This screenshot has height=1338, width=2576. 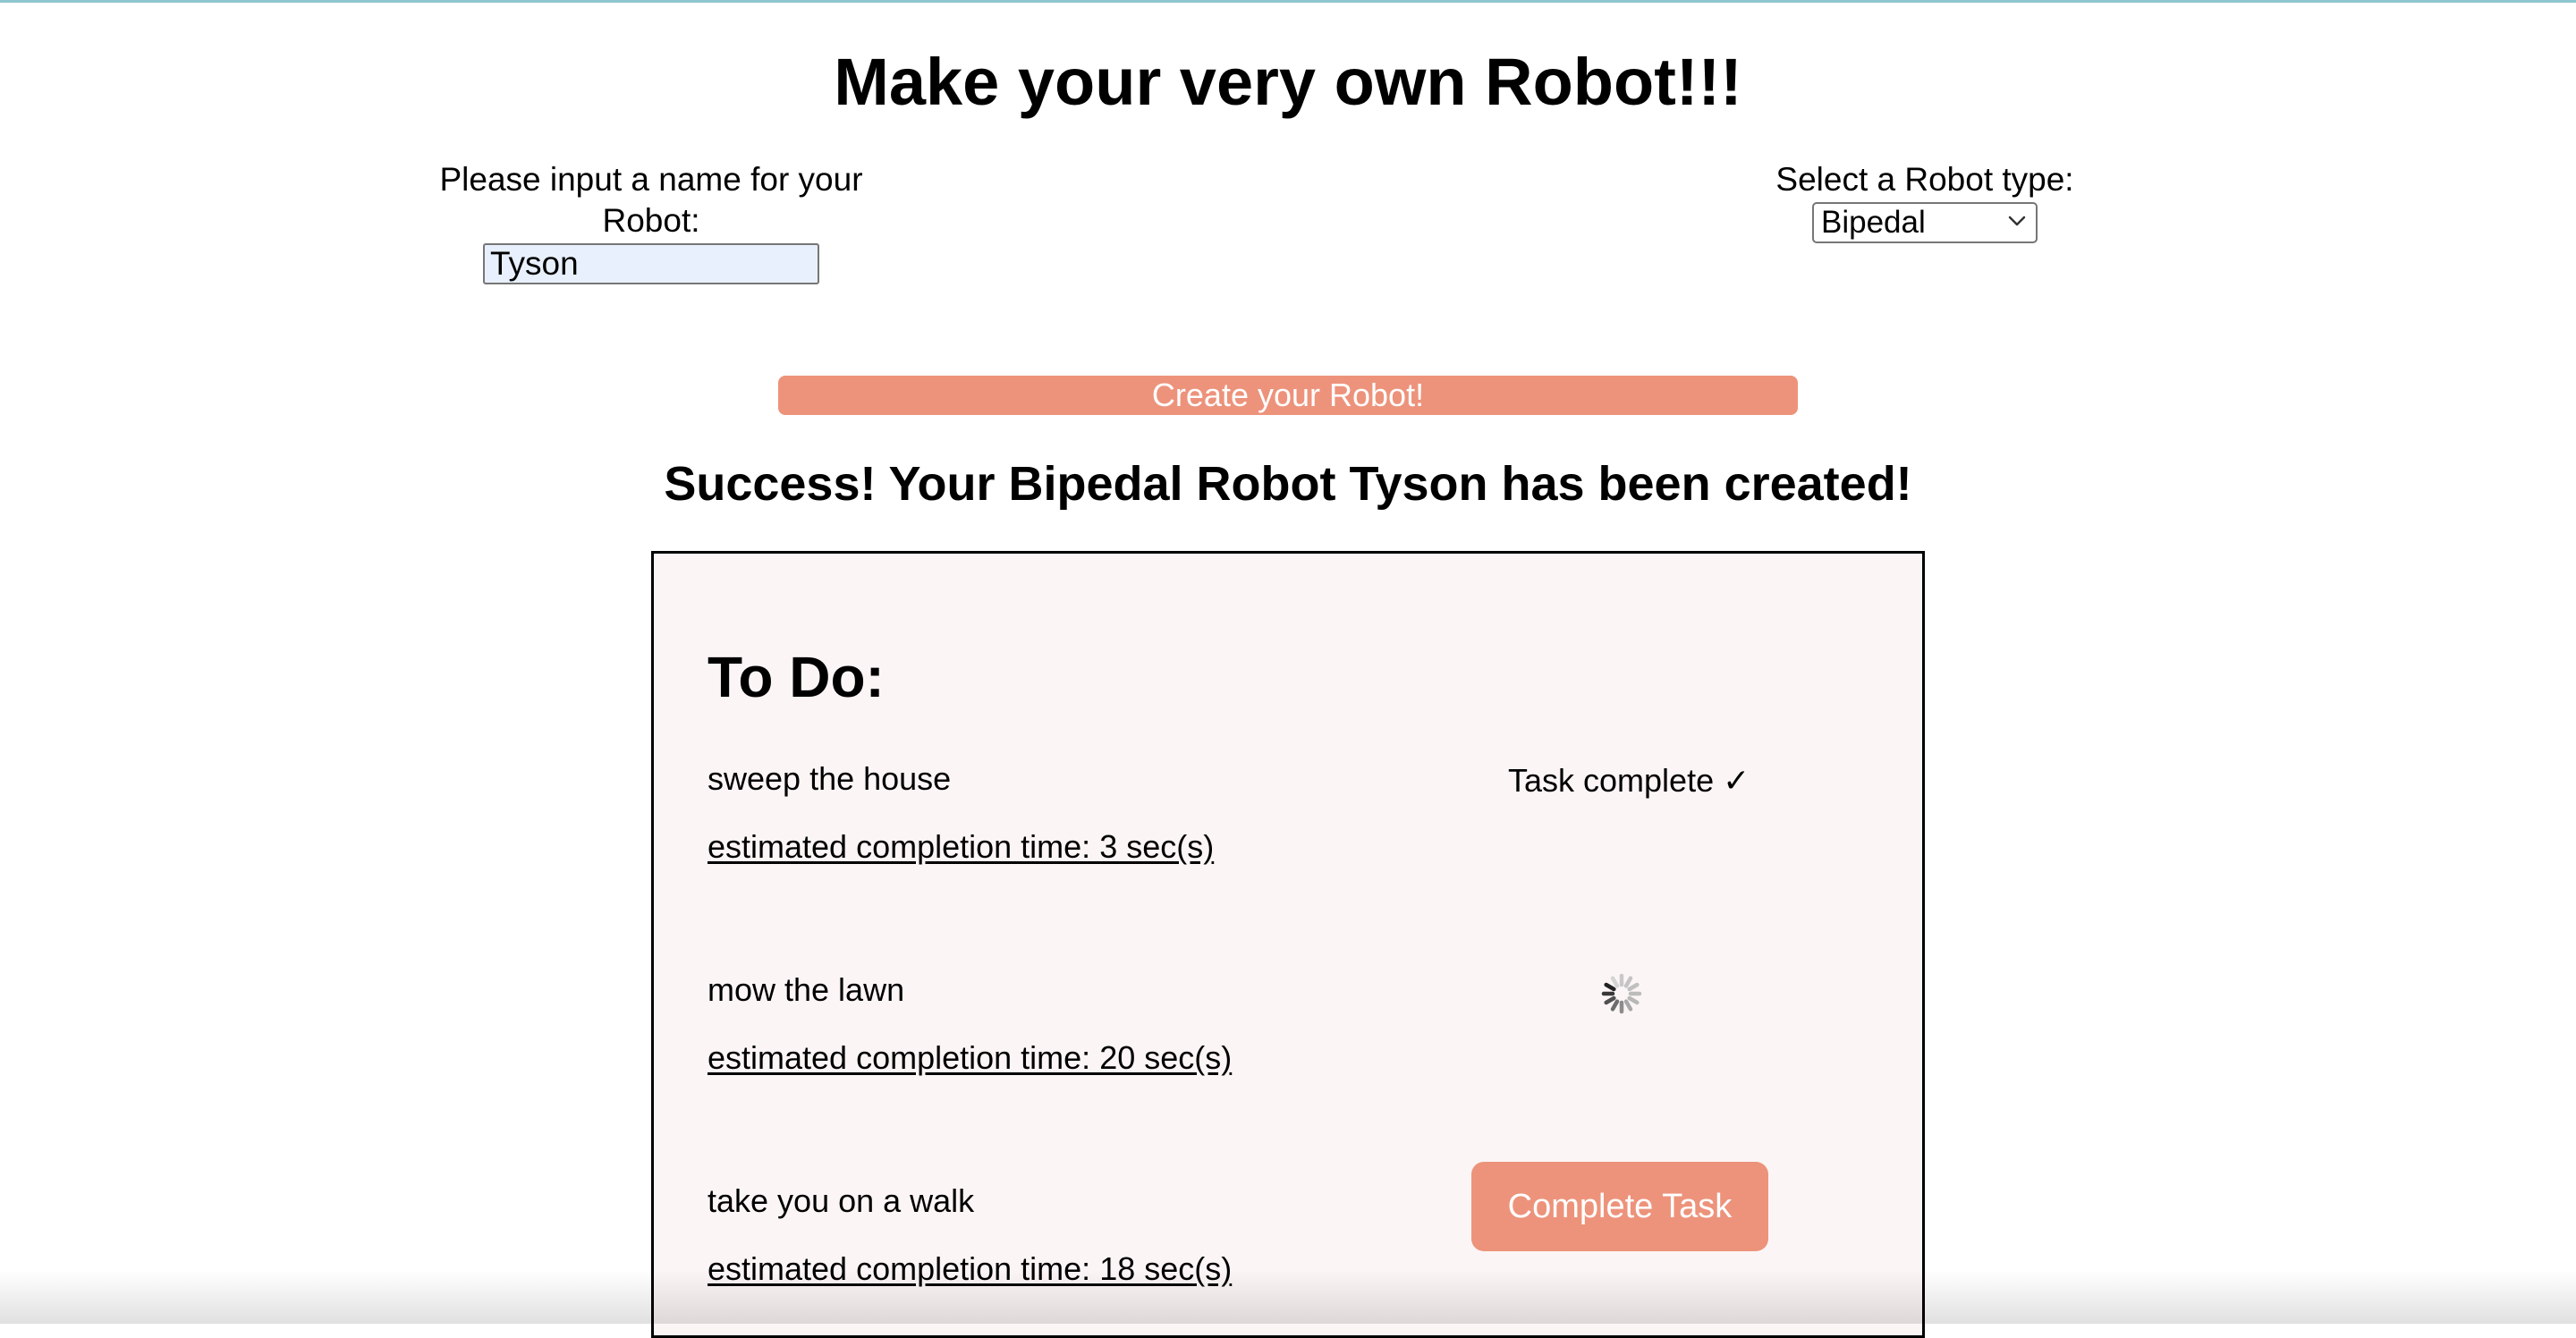 I want to click on robot-name-input, so click(x=651, y=263).